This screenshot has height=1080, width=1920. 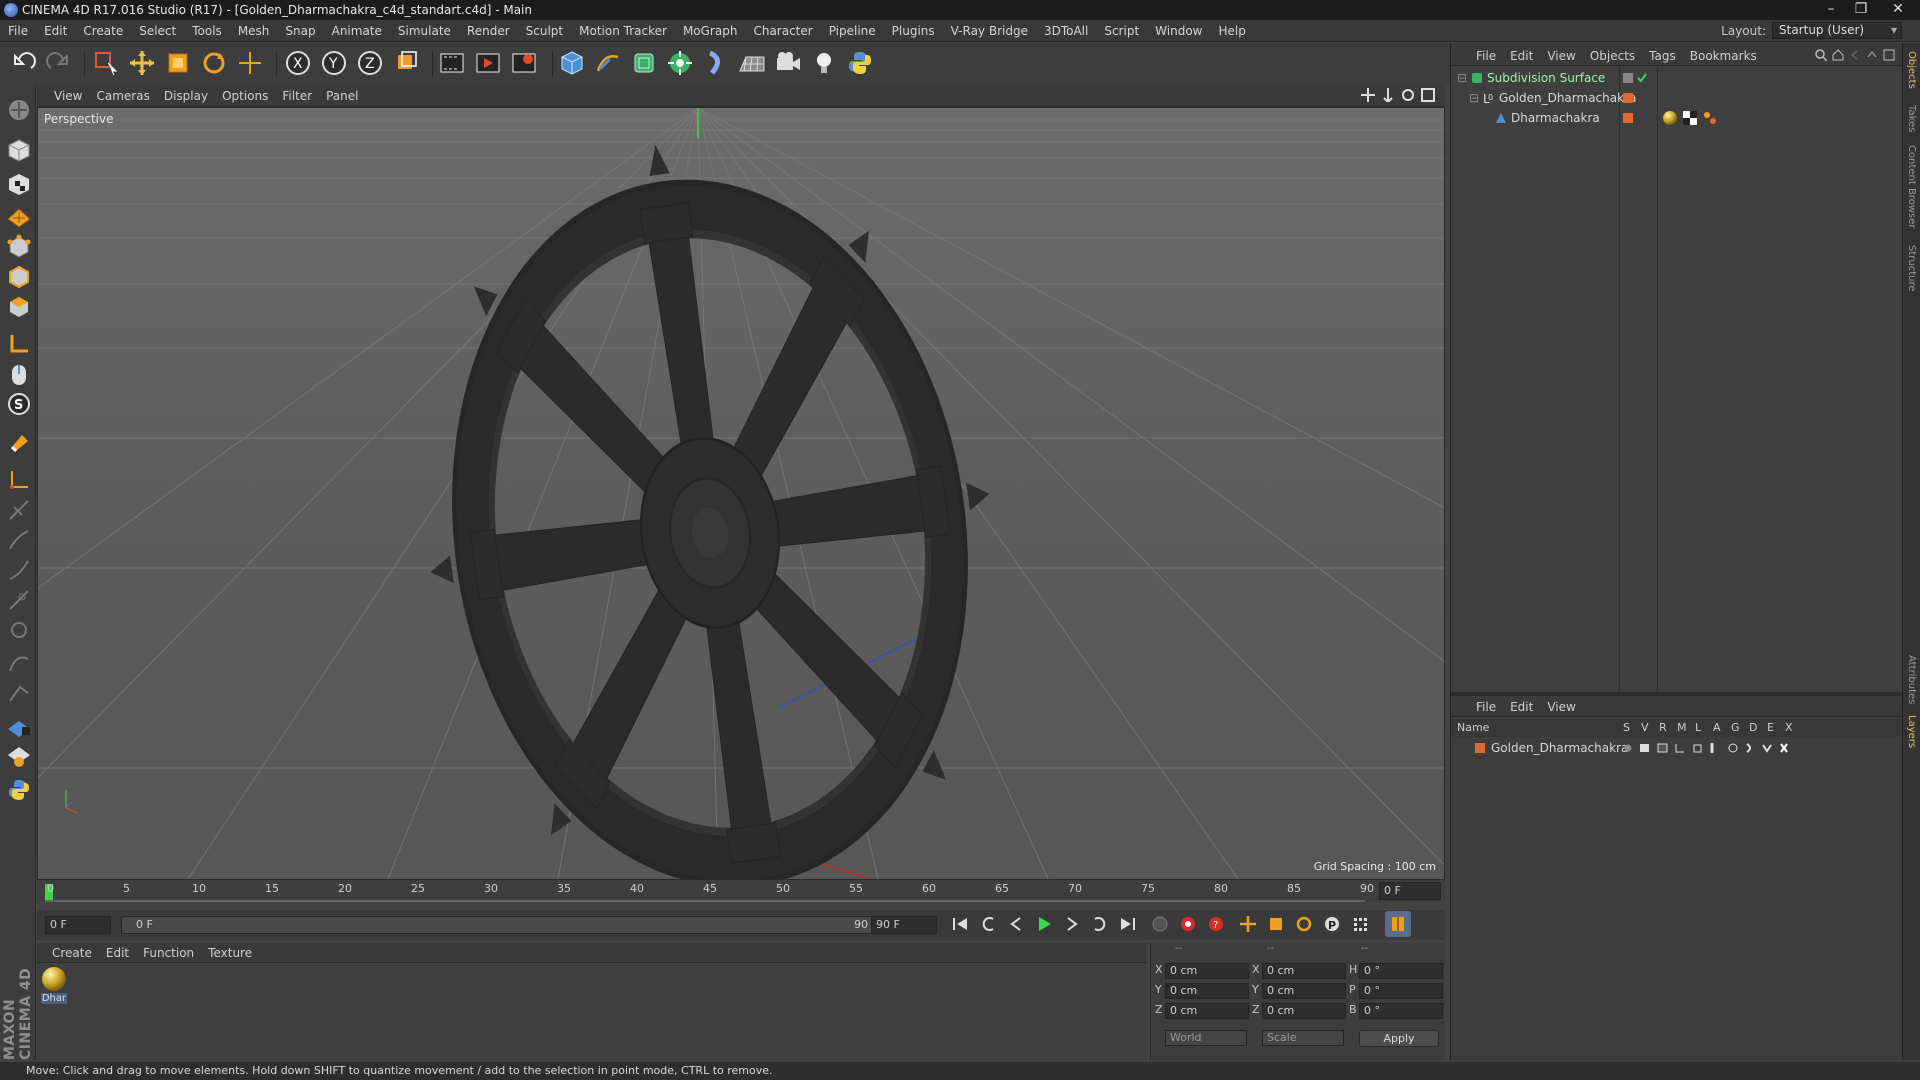 What do you see at coordinates (19, 442) in the screenshot?
I see `magnet-tool-icon` at bounding box center [19, 442].